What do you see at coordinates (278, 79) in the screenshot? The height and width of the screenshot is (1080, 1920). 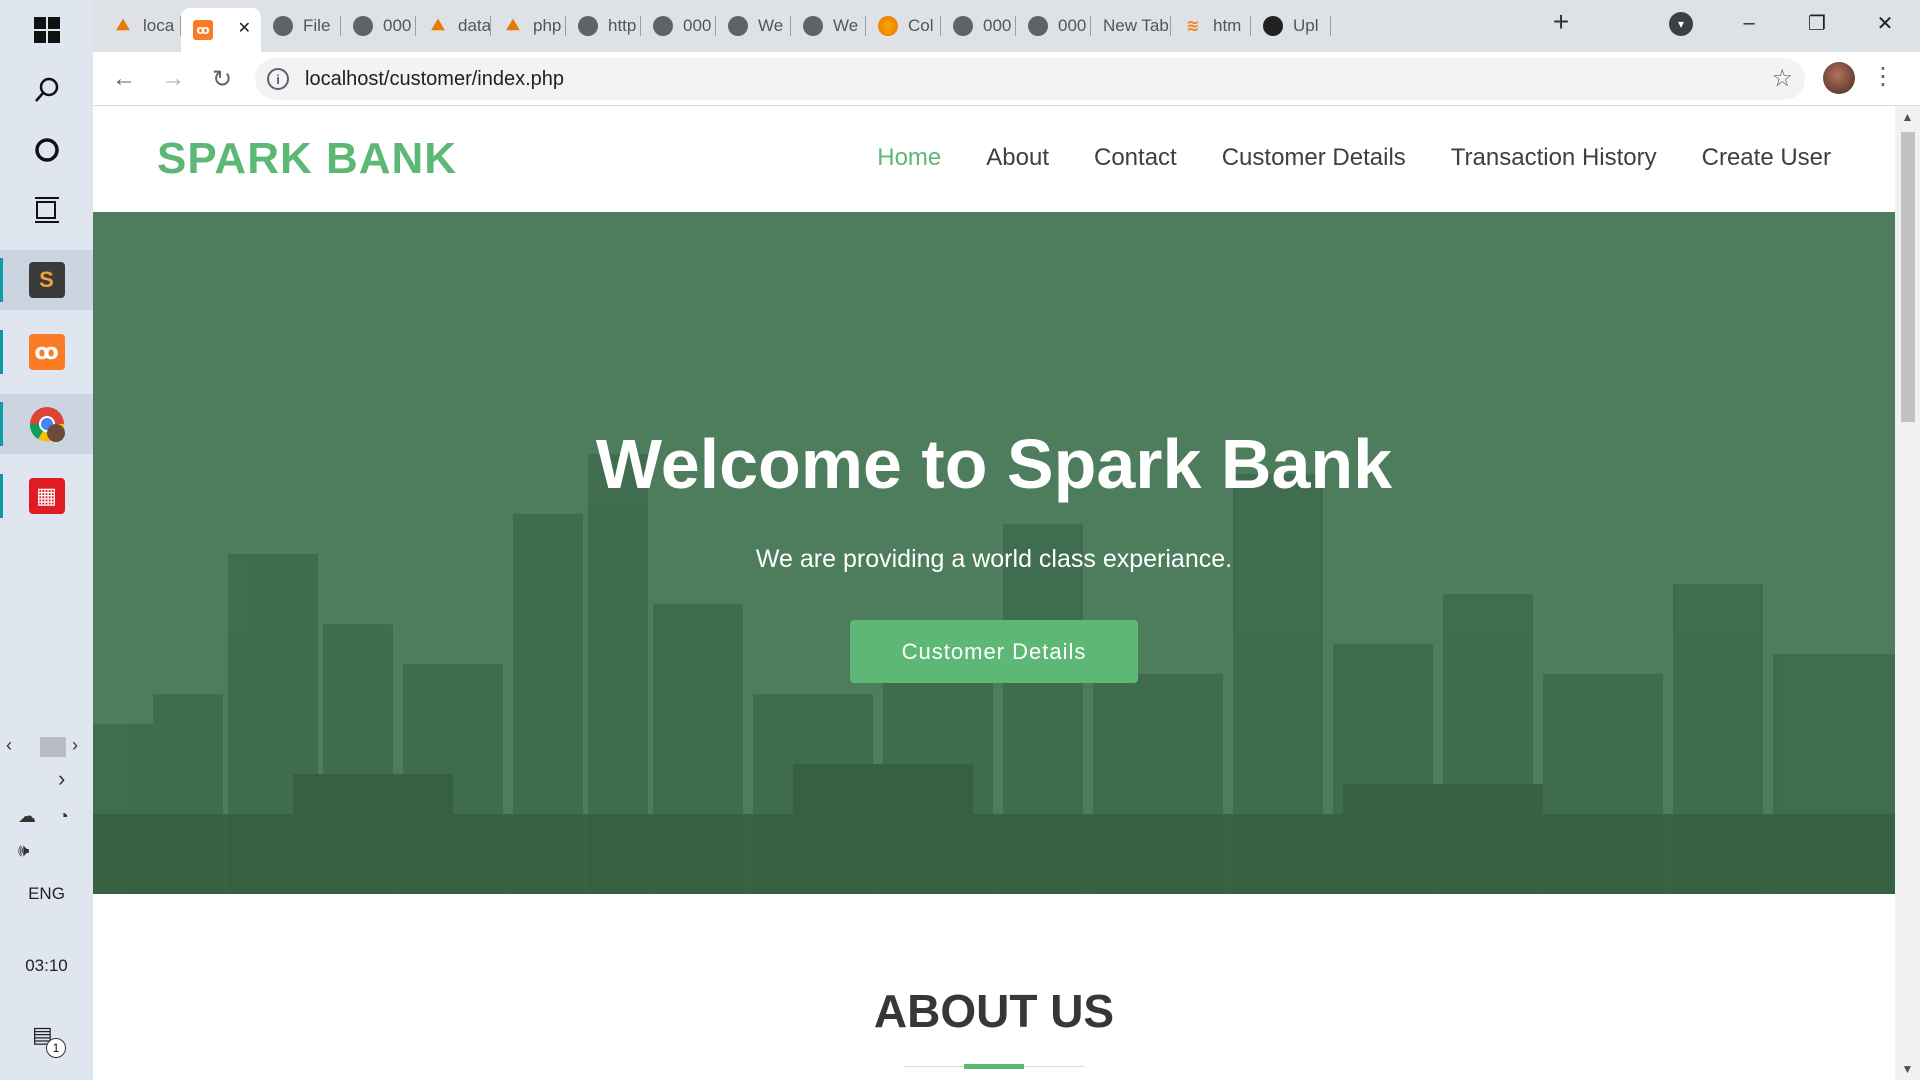 I see `site-info-icon: i` at bounding box center [278, 79].